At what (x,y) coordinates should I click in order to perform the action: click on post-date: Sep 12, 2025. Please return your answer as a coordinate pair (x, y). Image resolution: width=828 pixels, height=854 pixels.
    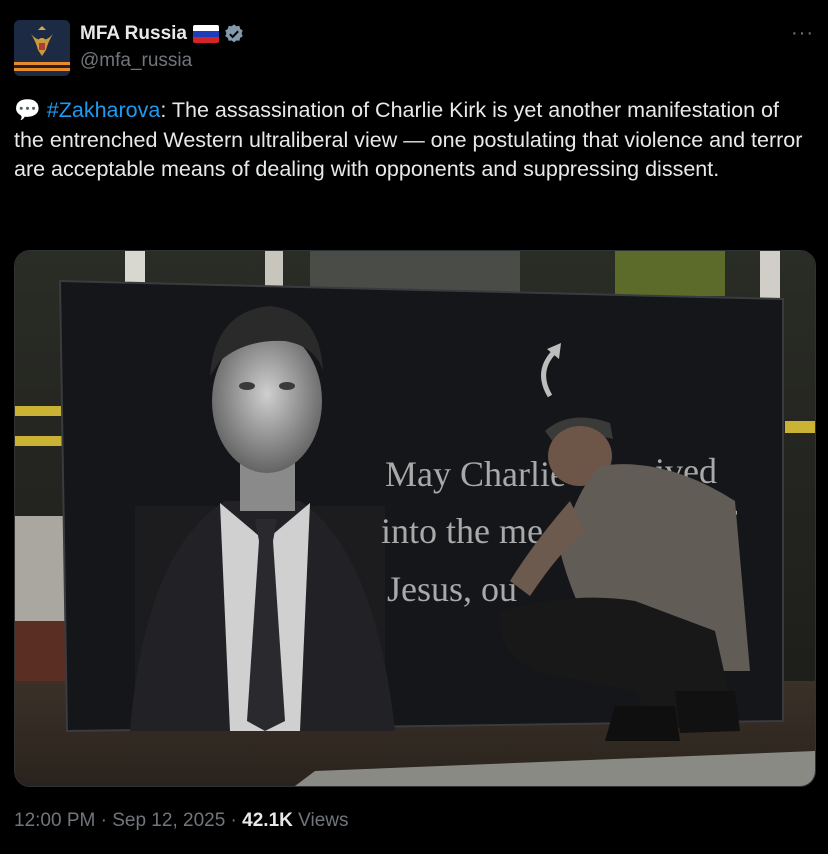
    Looking at the image, I should click on (168, 820).